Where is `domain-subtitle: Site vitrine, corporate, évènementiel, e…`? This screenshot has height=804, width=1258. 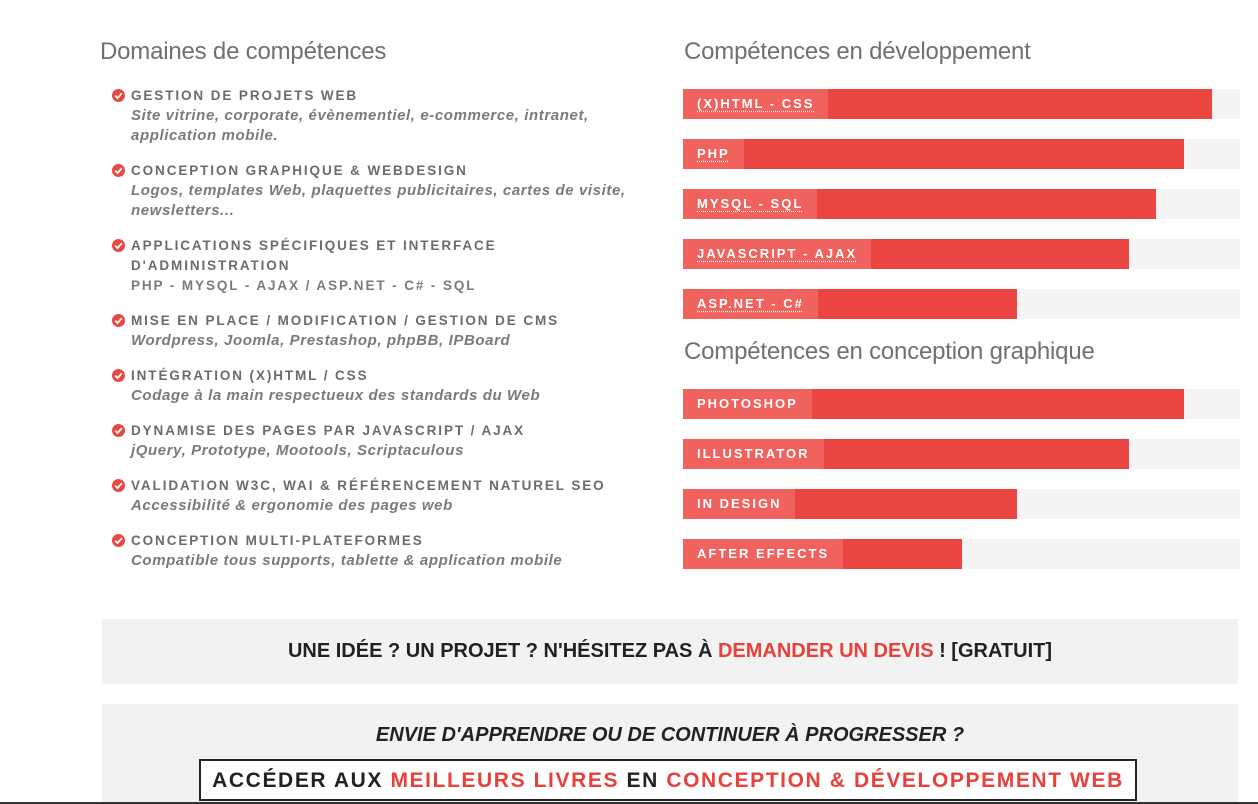
domain-subtitle: Site vitrine, corporate, évènementiel, e… is located at coordinates (360, 125).